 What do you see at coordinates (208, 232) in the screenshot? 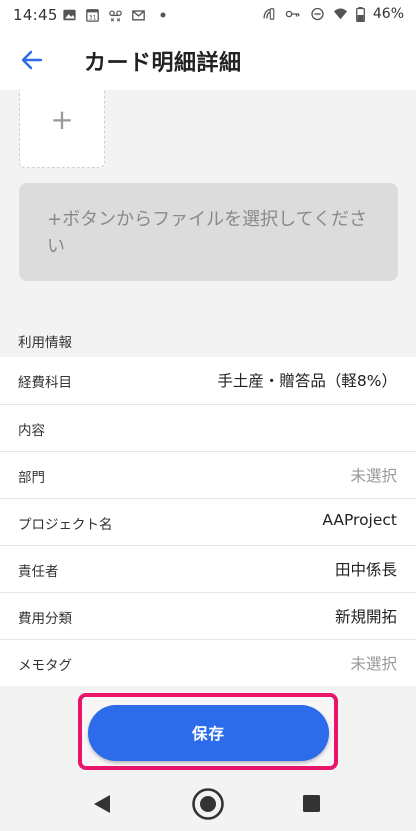
I see `attachment-hint: +ボタンからファイルを選択してください` at bounding box center [208, 232].